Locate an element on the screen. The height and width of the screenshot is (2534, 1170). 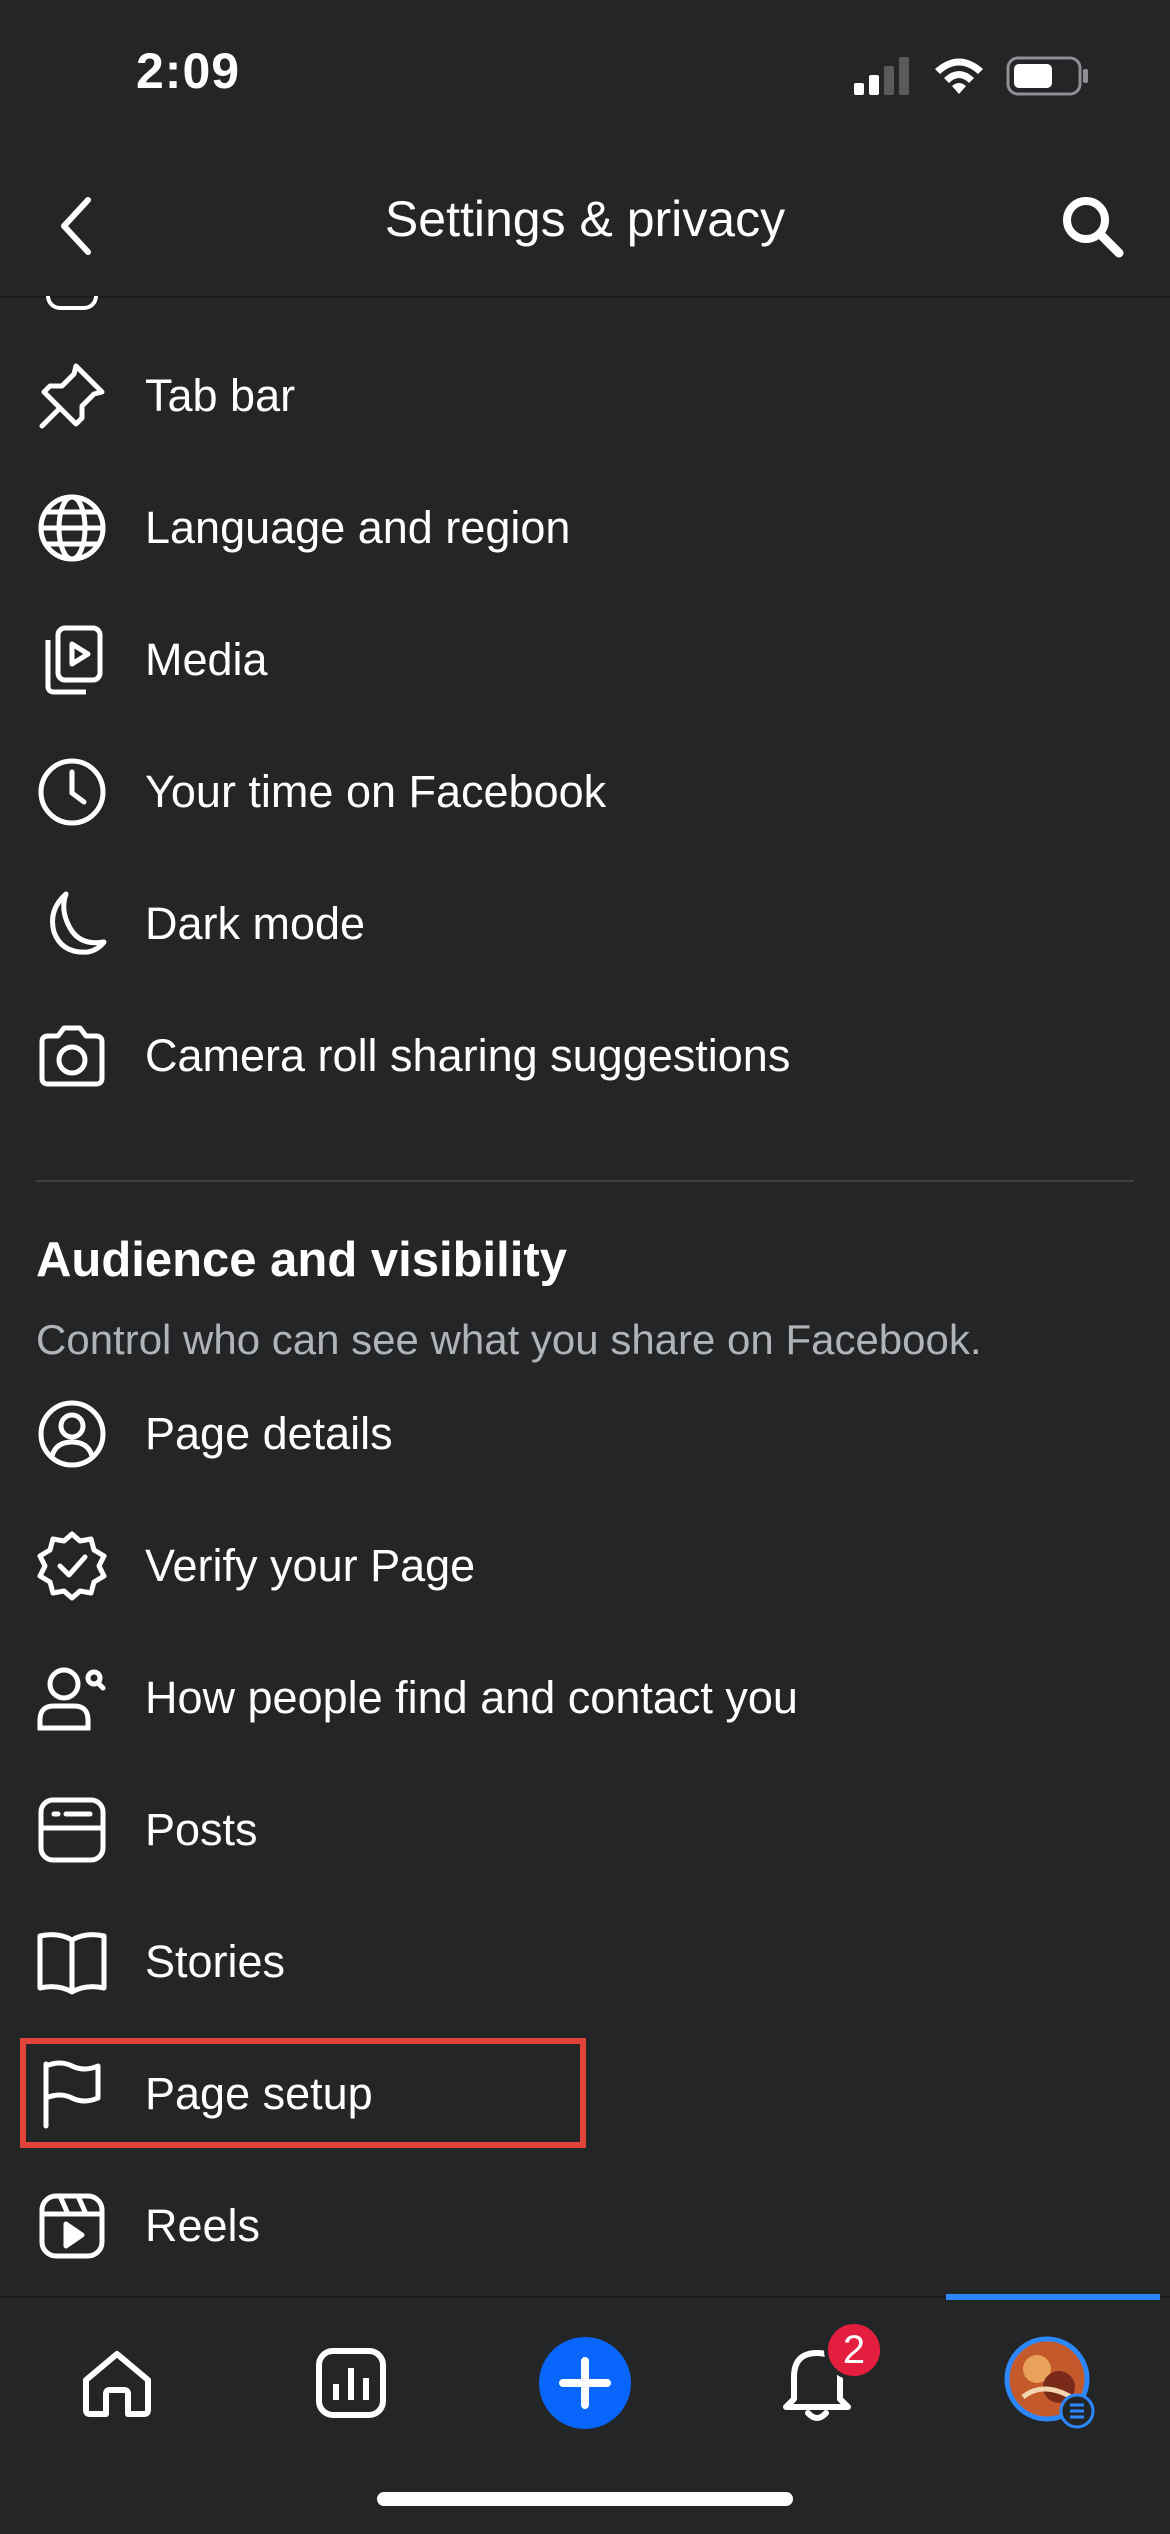
home-indicator is located at coordinates (585, 2499).